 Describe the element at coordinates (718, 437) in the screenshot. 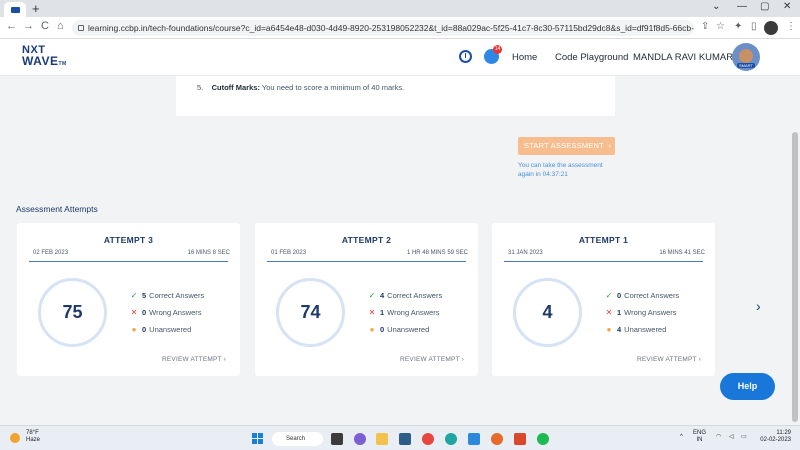

I see `wifi-icon: ◠` at that location.